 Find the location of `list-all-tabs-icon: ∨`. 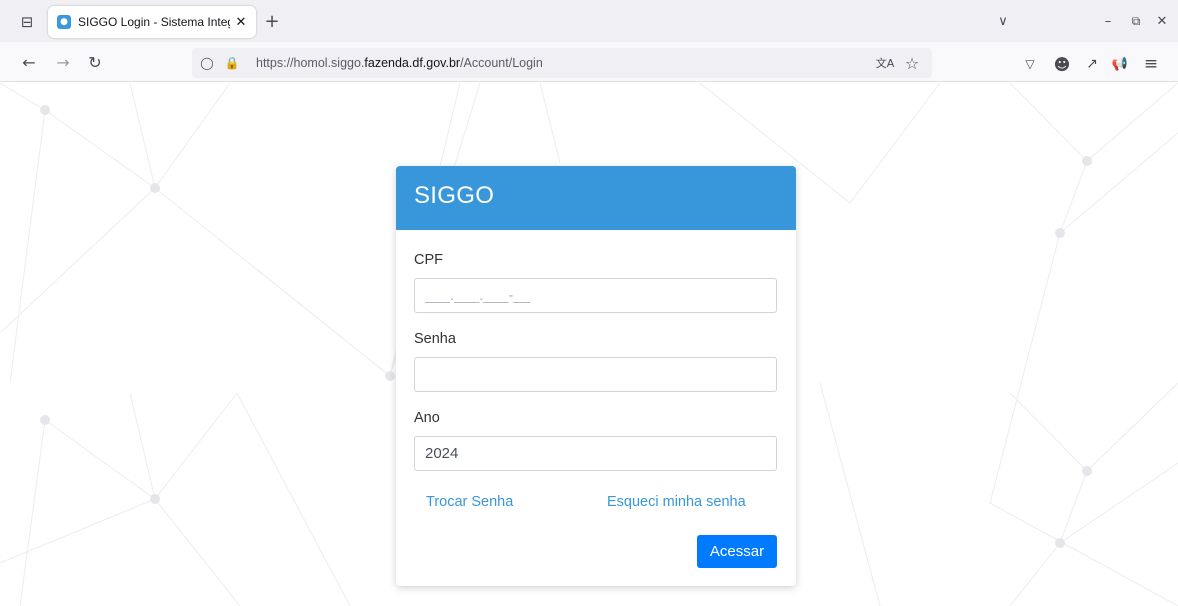

list-all-tabs-icon: ∨ is located at coordinates (1003, 21).